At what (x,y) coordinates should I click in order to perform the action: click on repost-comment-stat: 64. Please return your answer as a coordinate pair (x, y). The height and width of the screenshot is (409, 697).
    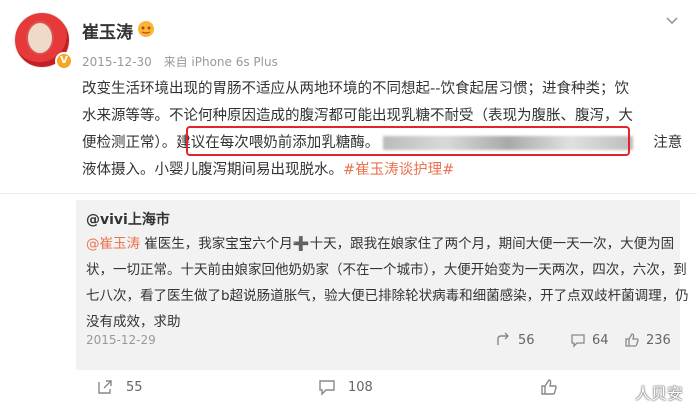
    Looking at the image, I should click on (589, 340).